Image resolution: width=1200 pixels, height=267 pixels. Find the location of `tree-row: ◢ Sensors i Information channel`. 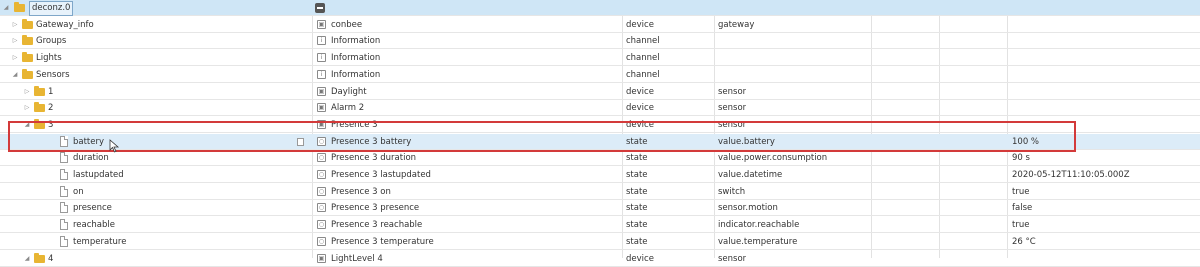

tree-row: ◢ Sensors i Information channel is located at coordinates (600, 75).